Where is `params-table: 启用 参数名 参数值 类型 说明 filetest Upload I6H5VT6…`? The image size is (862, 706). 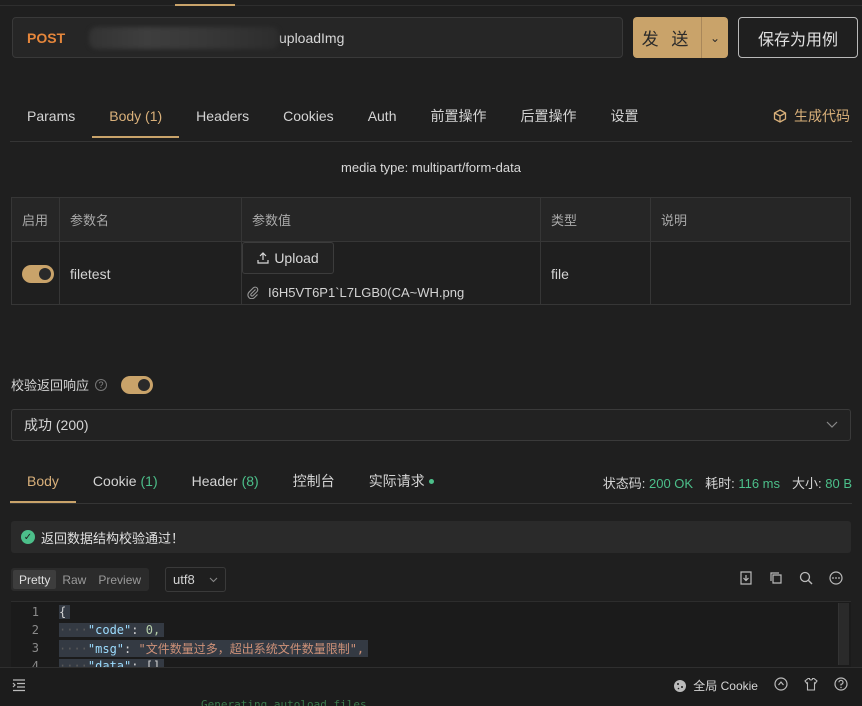
params-table: 启用 参数名 参数值 类型 说明 filetest Upload I6H5VT6… is located at coordinates (431, 251).